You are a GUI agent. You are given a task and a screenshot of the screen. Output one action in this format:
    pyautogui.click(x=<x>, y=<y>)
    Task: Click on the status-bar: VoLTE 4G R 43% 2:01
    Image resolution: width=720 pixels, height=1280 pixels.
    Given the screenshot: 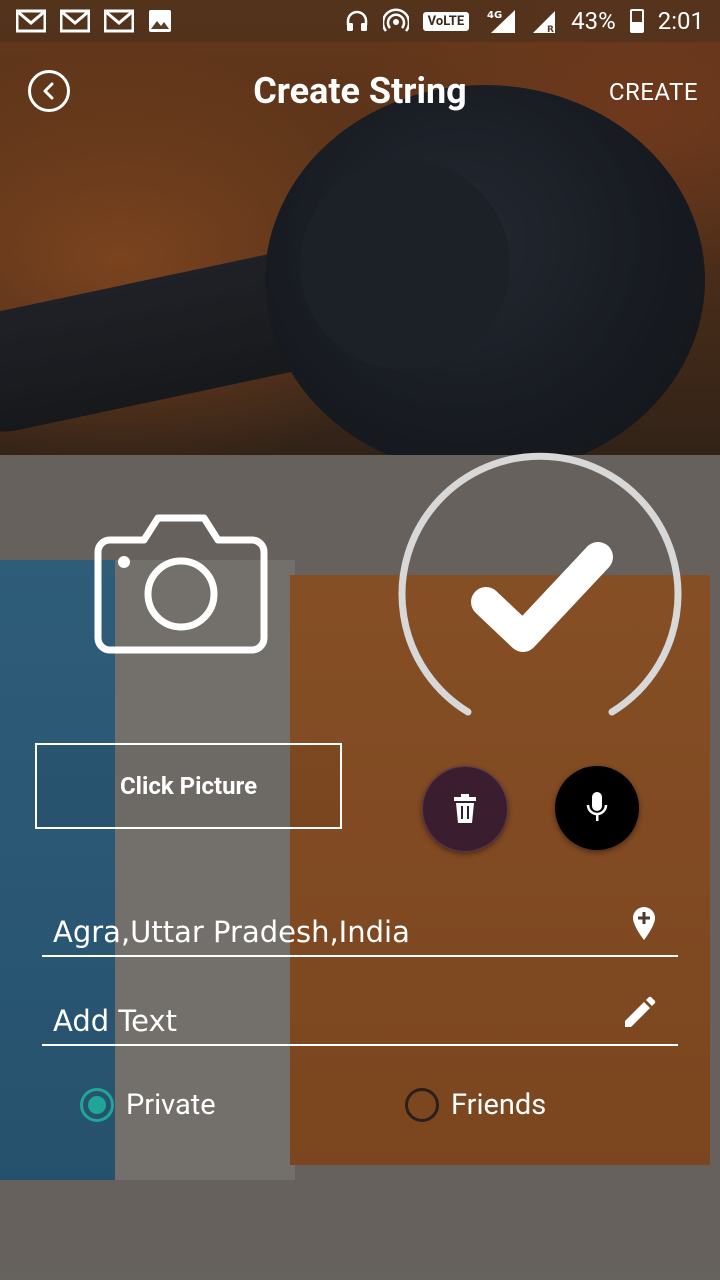 What is the action you would take?
    pyautogui.click(x=360, y=21)
    